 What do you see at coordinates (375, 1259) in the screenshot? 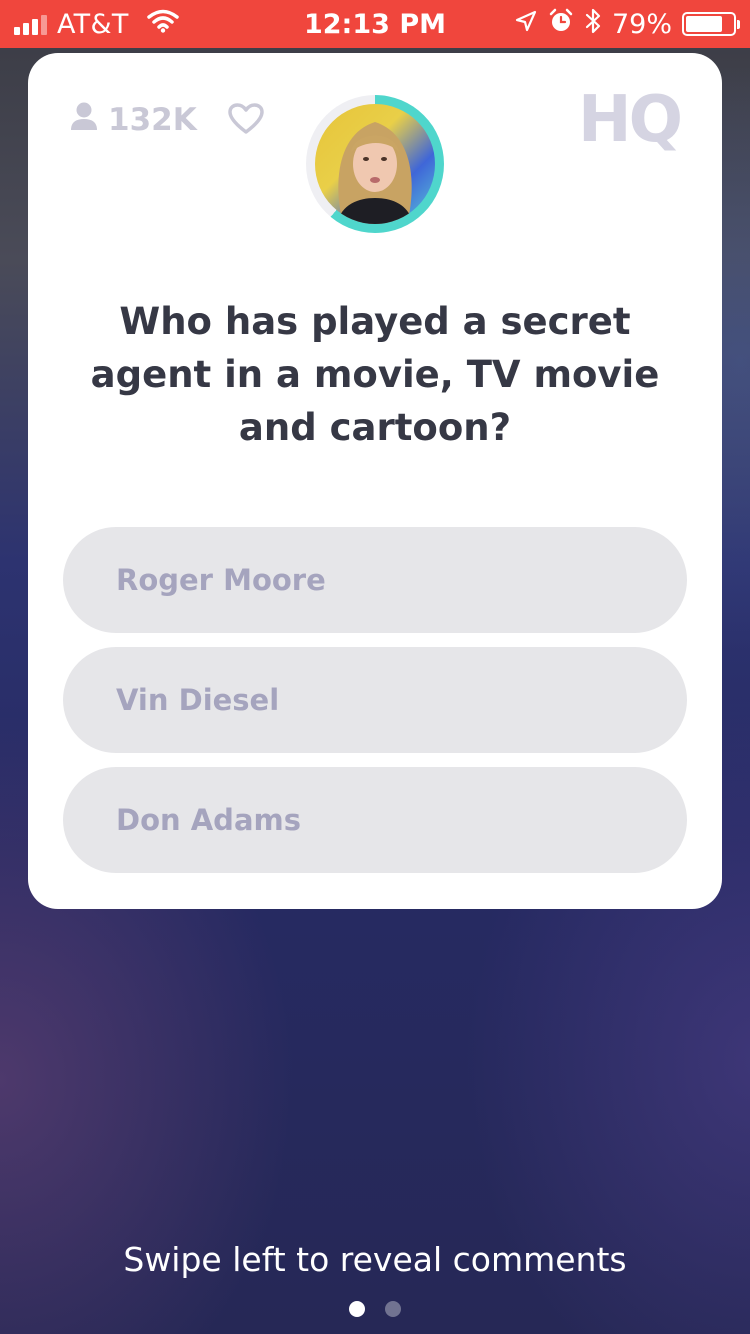
I see `swipe-hint: Swipe left to reveal comments` at bounding box center [375, 1259].